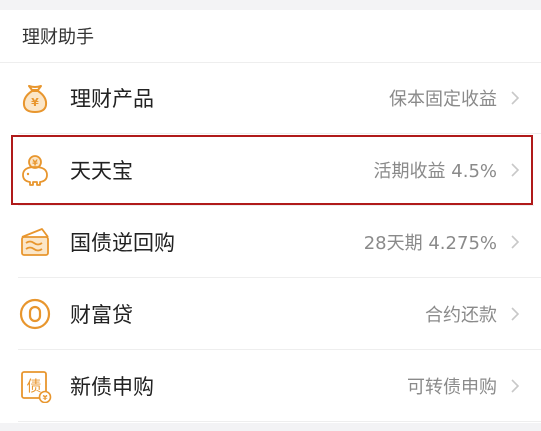 The height and width of the screenshot is (431, 541). I want to click on item-title: 天天宝, so click(101, 171).